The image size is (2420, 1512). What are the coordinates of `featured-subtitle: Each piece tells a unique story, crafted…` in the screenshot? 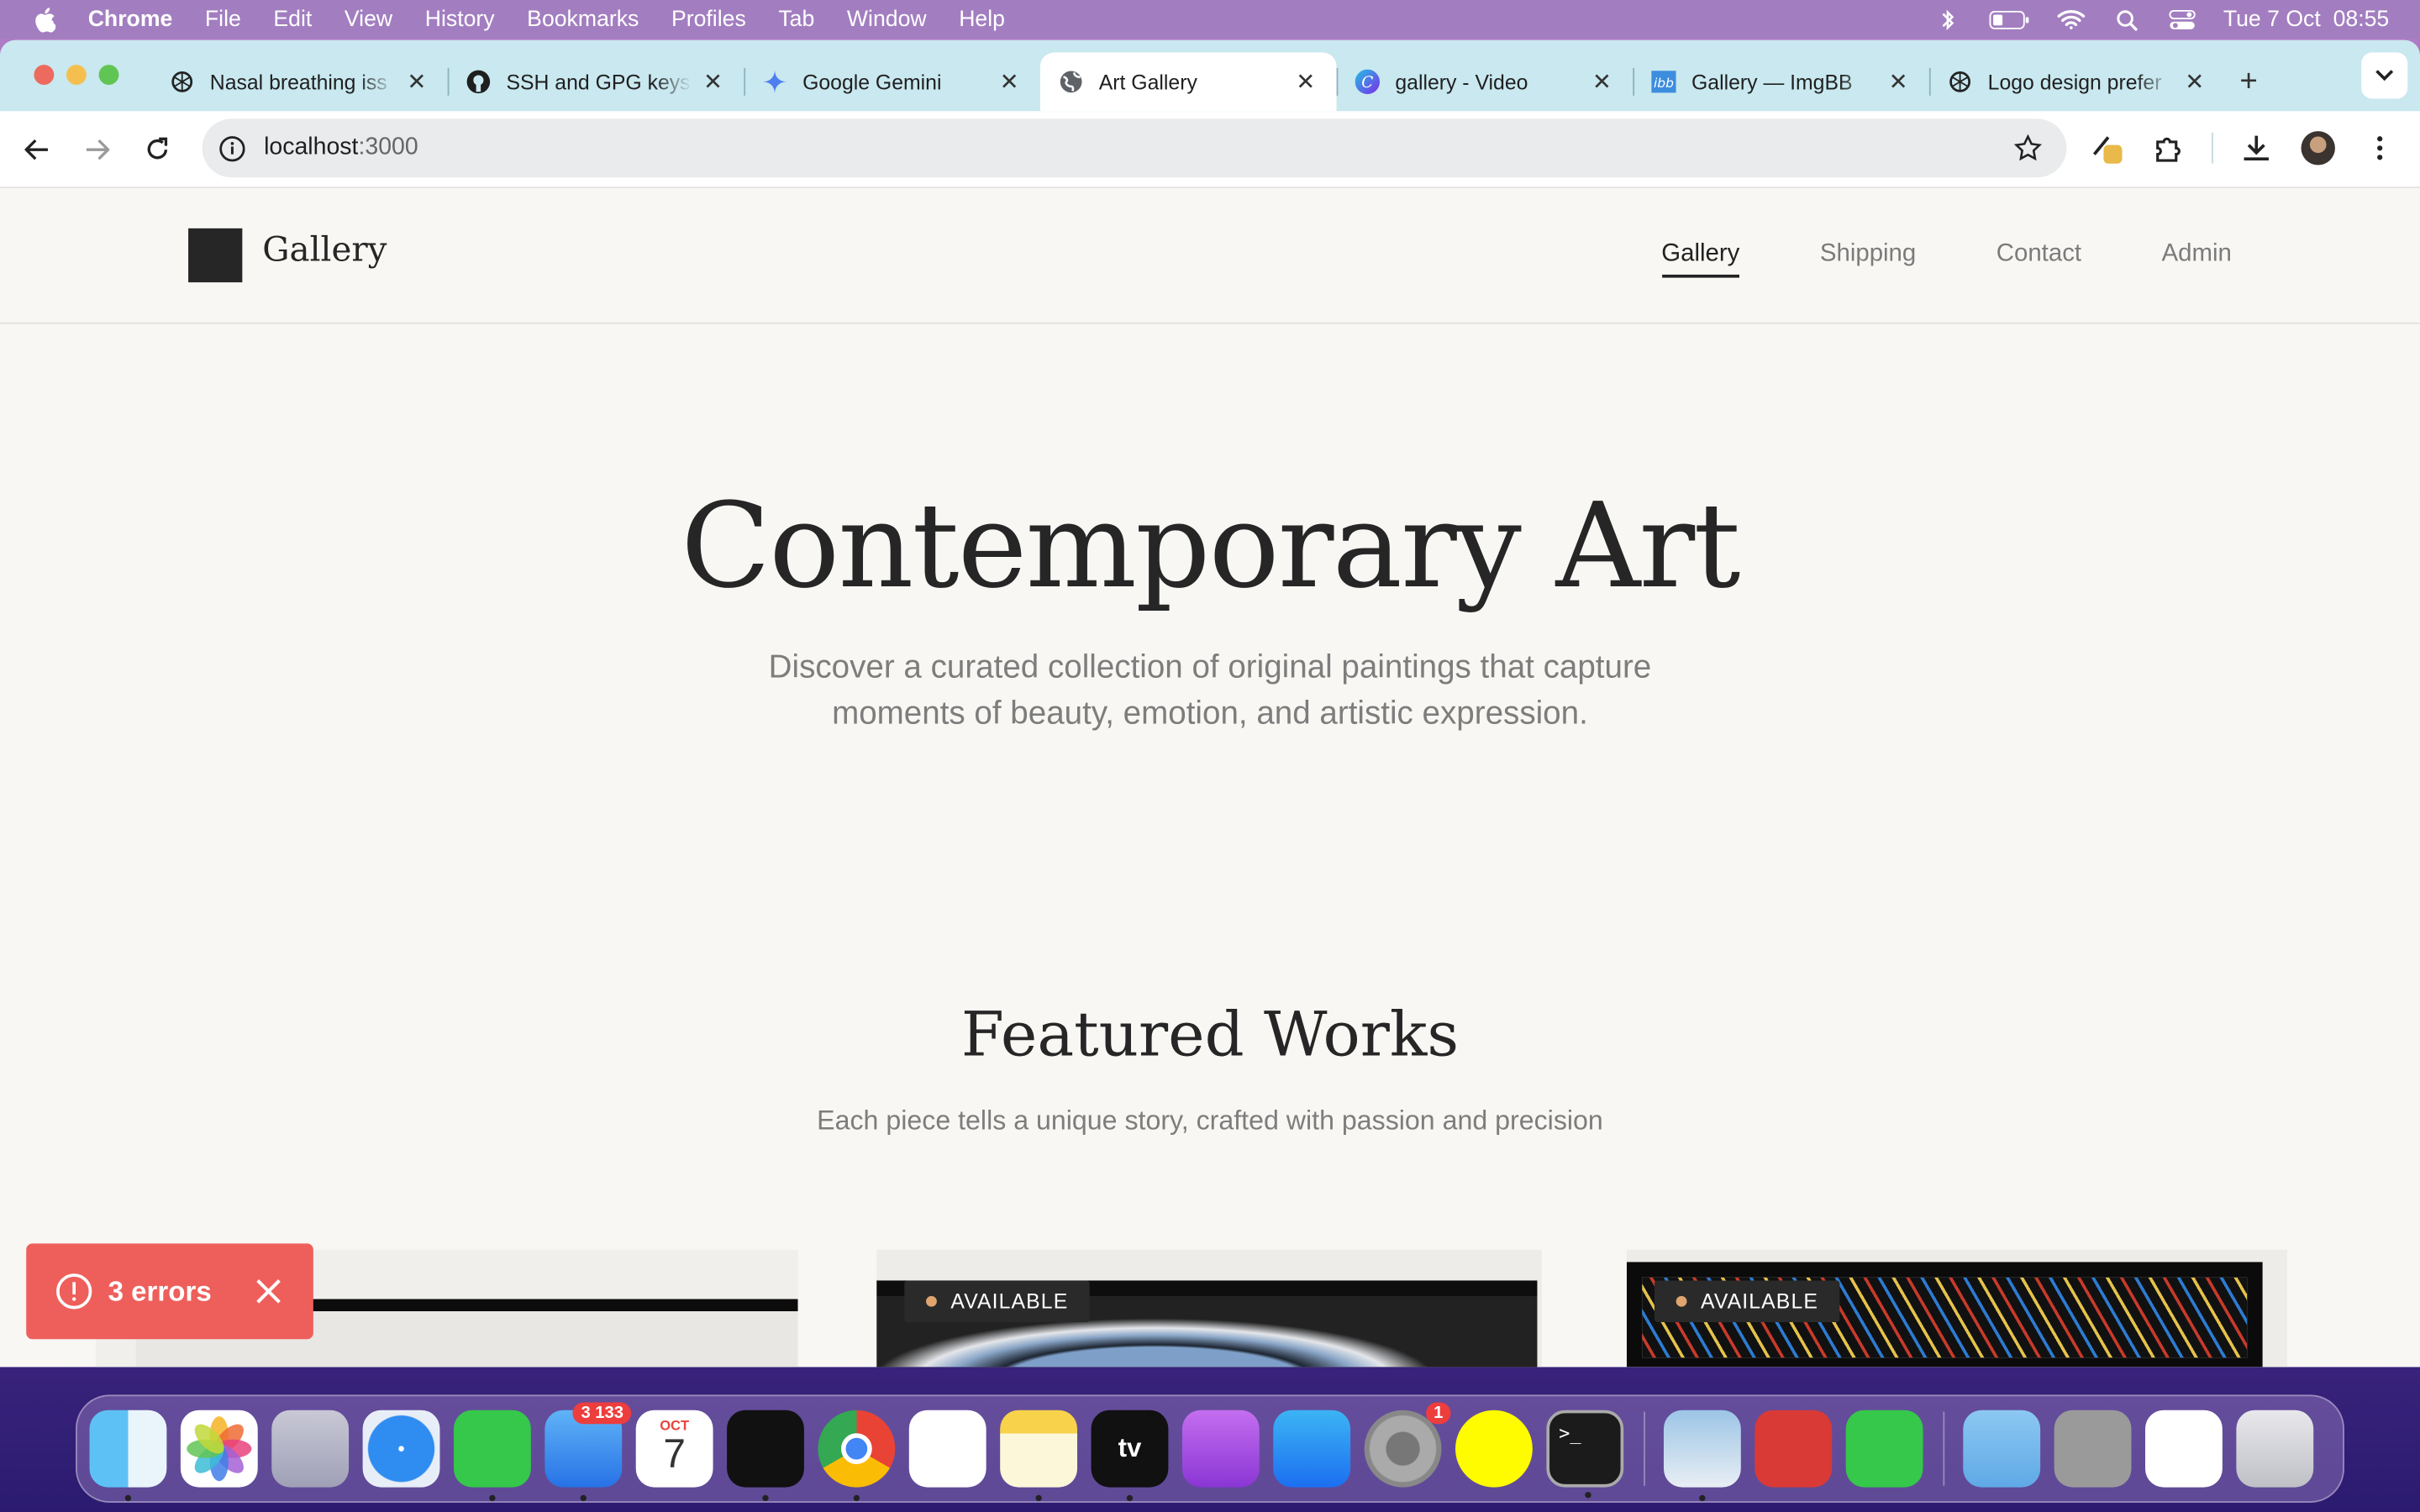 It's located at (1210, 1120).